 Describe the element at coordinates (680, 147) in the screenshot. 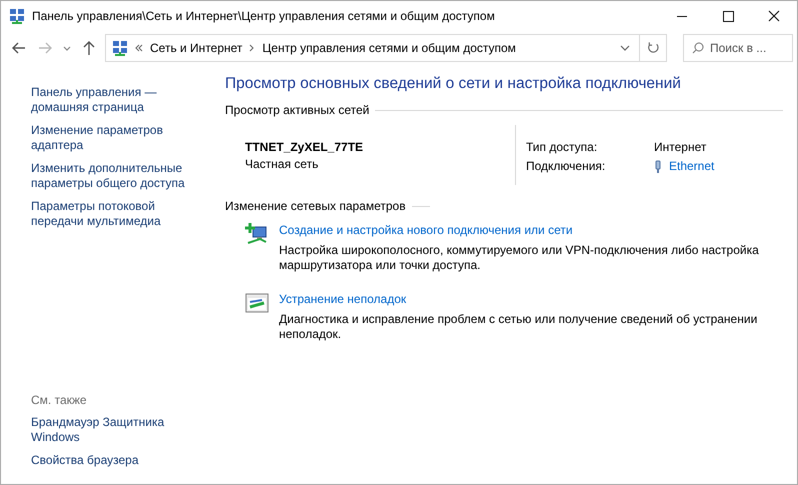

I see `property-value: Интернет` at that location.